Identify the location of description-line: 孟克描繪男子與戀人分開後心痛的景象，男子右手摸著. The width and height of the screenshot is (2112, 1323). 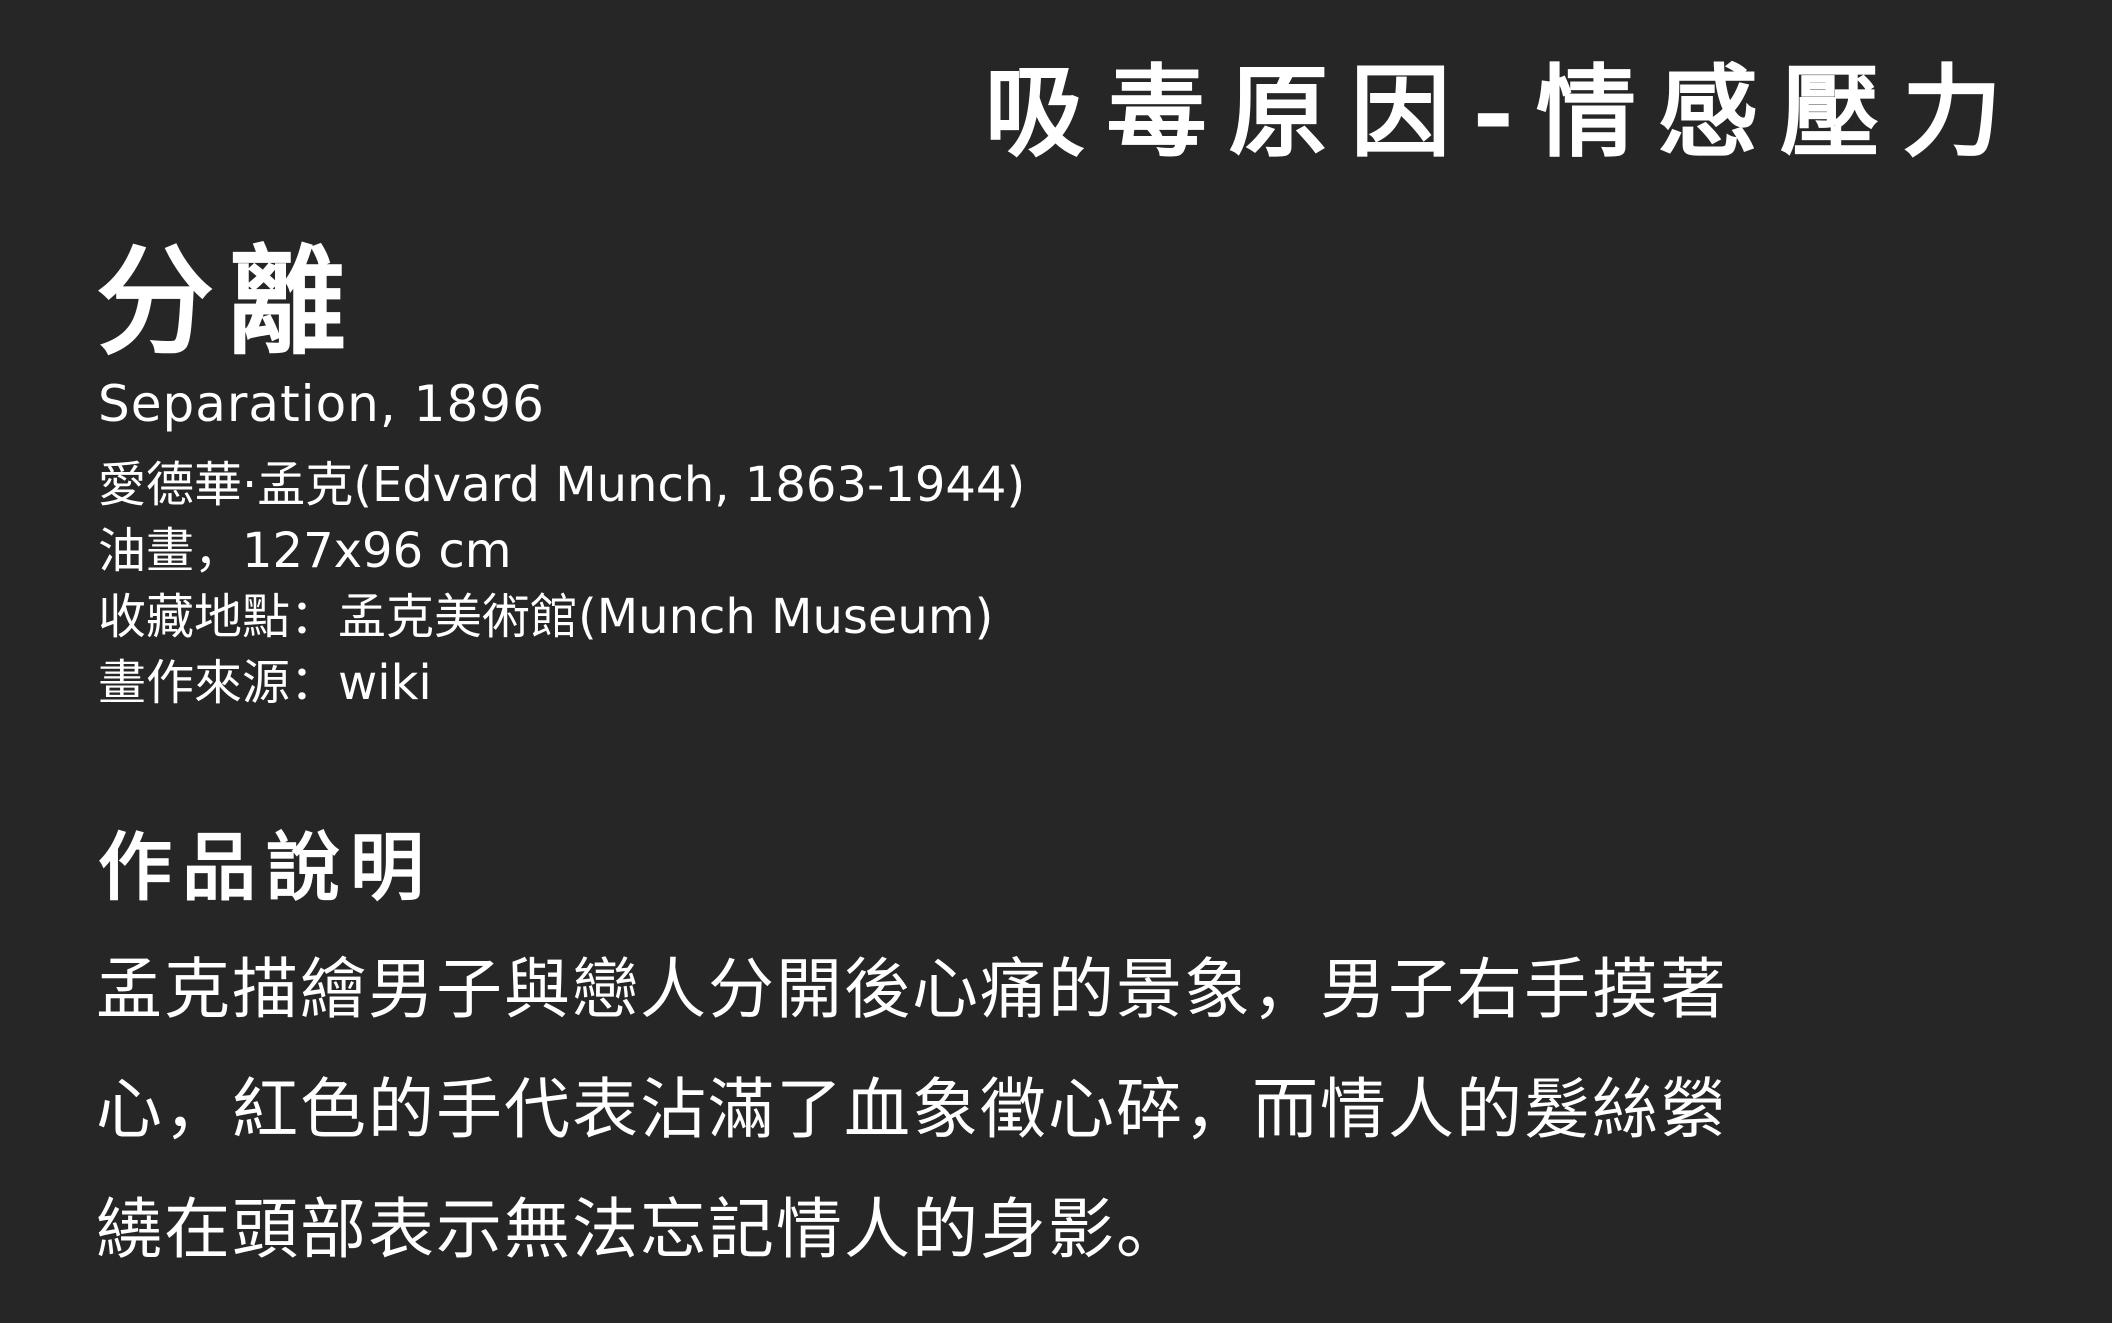
(912, 989).